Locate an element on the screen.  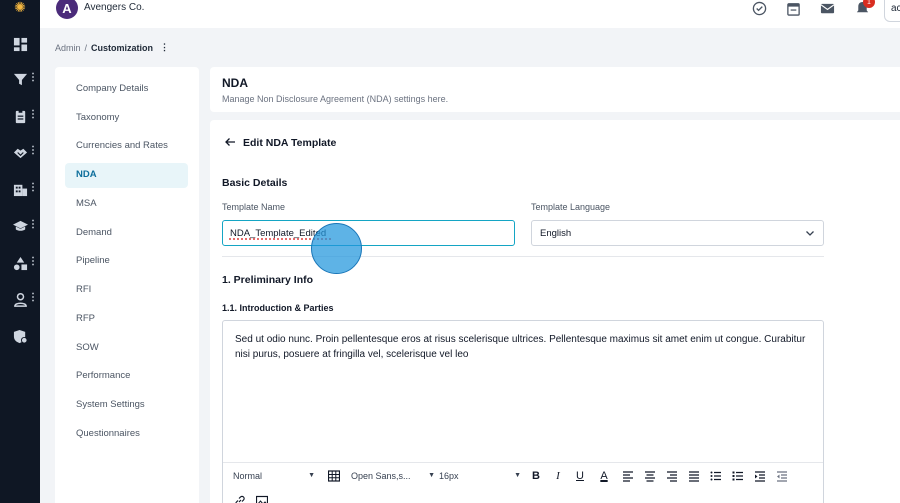
font-size-select: 16px ▼ is located at coordinates (482, 476).